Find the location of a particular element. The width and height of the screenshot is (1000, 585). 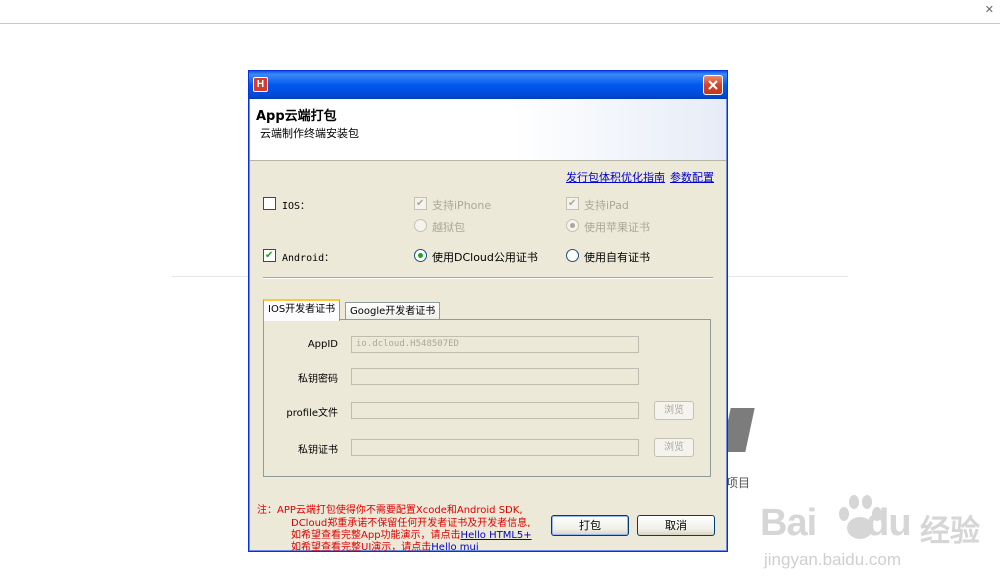

key-cert-label: 私钥证书 is located at coordinates (318, 450).